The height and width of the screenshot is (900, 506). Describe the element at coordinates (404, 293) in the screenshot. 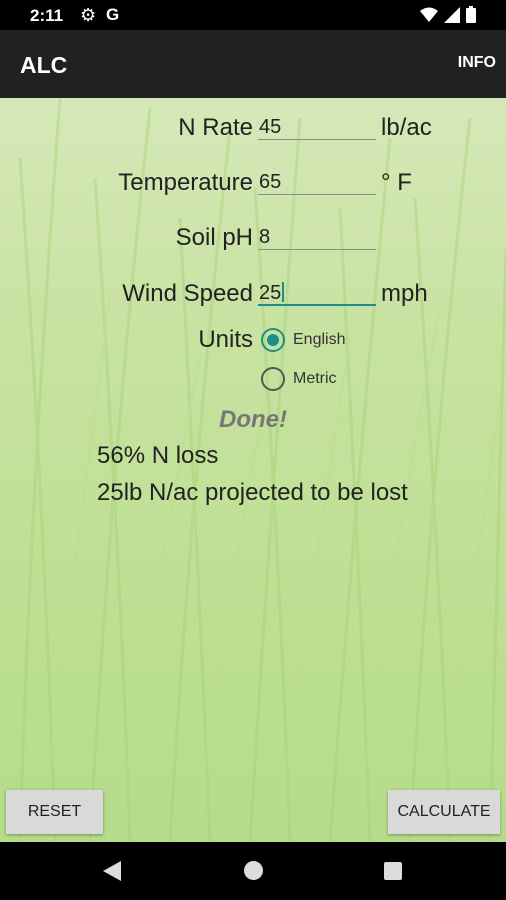

I see `wind-speed-unit: mph` at that location.